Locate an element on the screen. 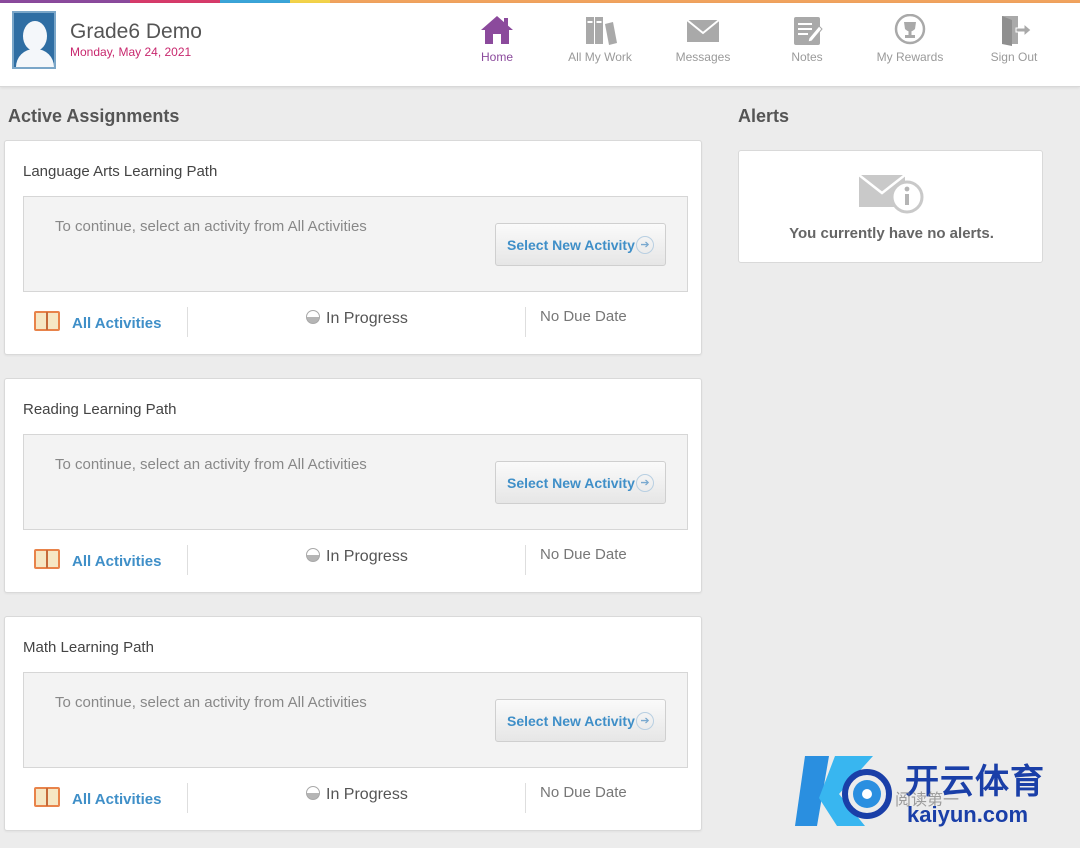 This screenshot has height=848, width=1080. user-name: Grade6 Demo is located at coordinates (136, 31).